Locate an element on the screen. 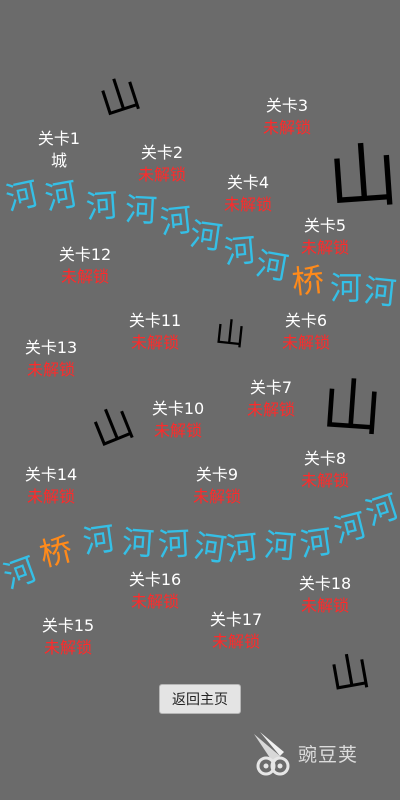 The image size is (400, 800). level-11-name: 关卡11 is located at coordinates (155, 320).